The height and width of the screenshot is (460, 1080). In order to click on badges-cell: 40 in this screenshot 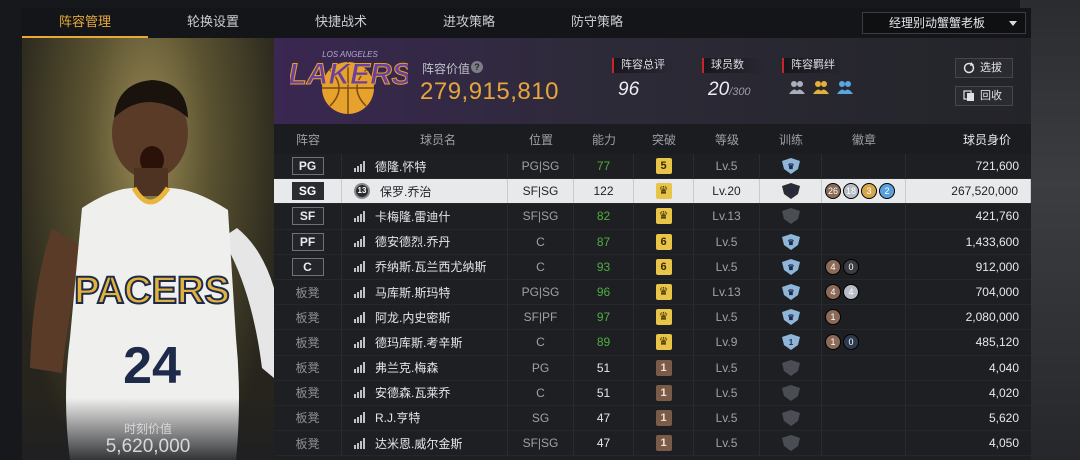, I will do `click(864, 266)`.